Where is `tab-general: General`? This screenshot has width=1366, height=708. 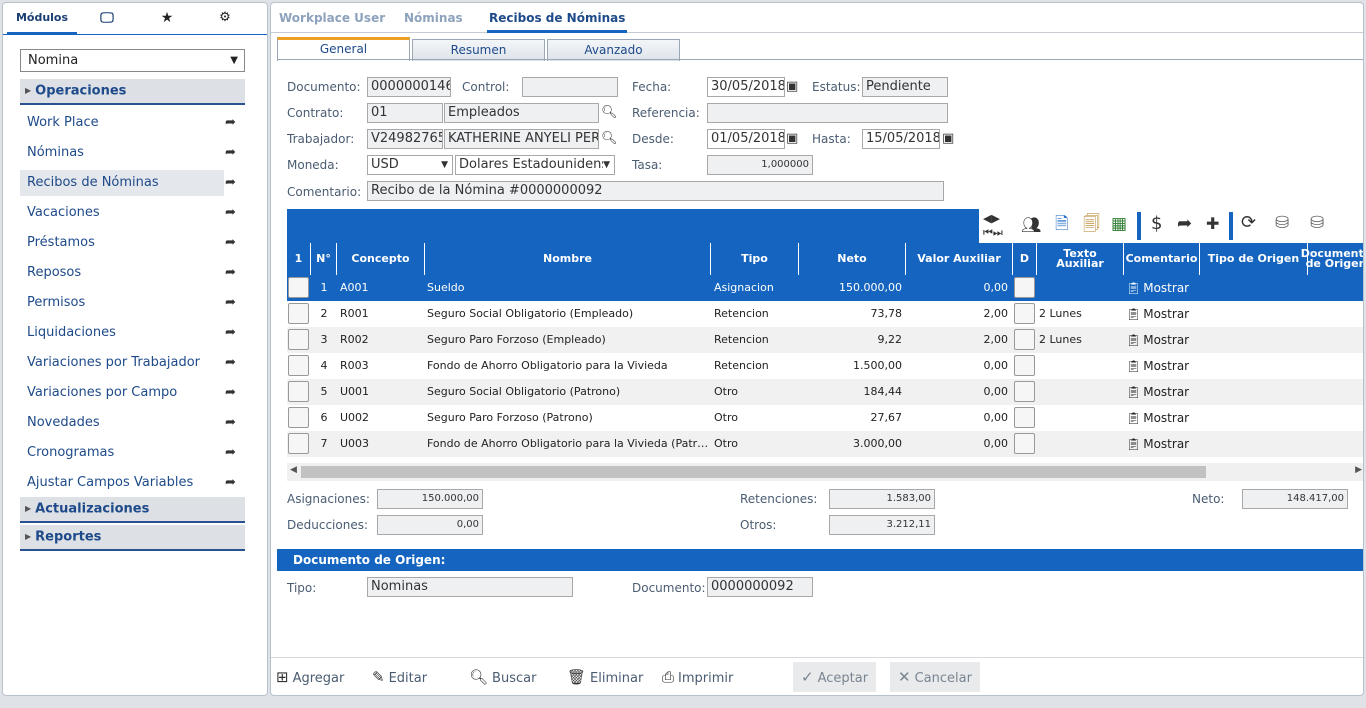
tab-general: General is located at coordinates (343, 49).